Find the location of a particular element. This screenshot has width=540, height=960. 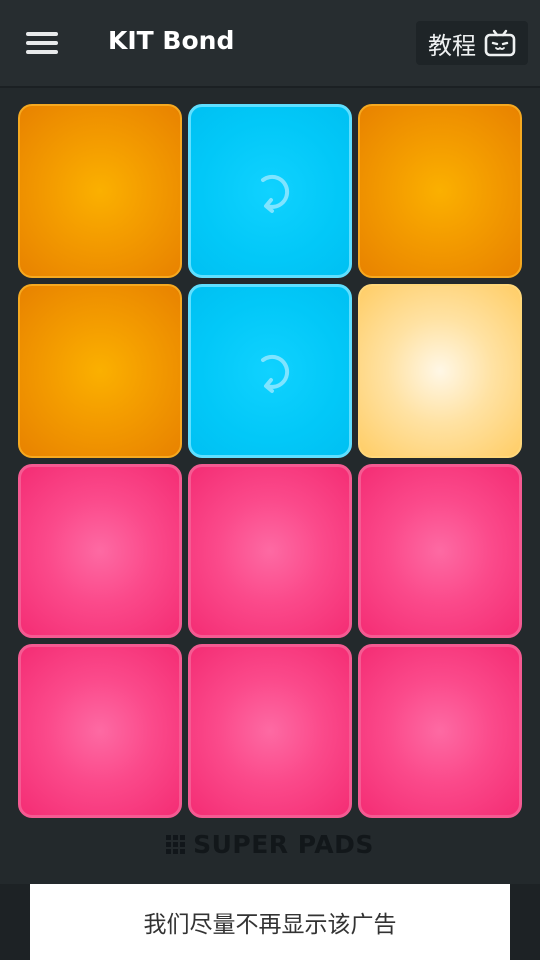

kit-title: KIT Bond is located at coordinates (171, 40).